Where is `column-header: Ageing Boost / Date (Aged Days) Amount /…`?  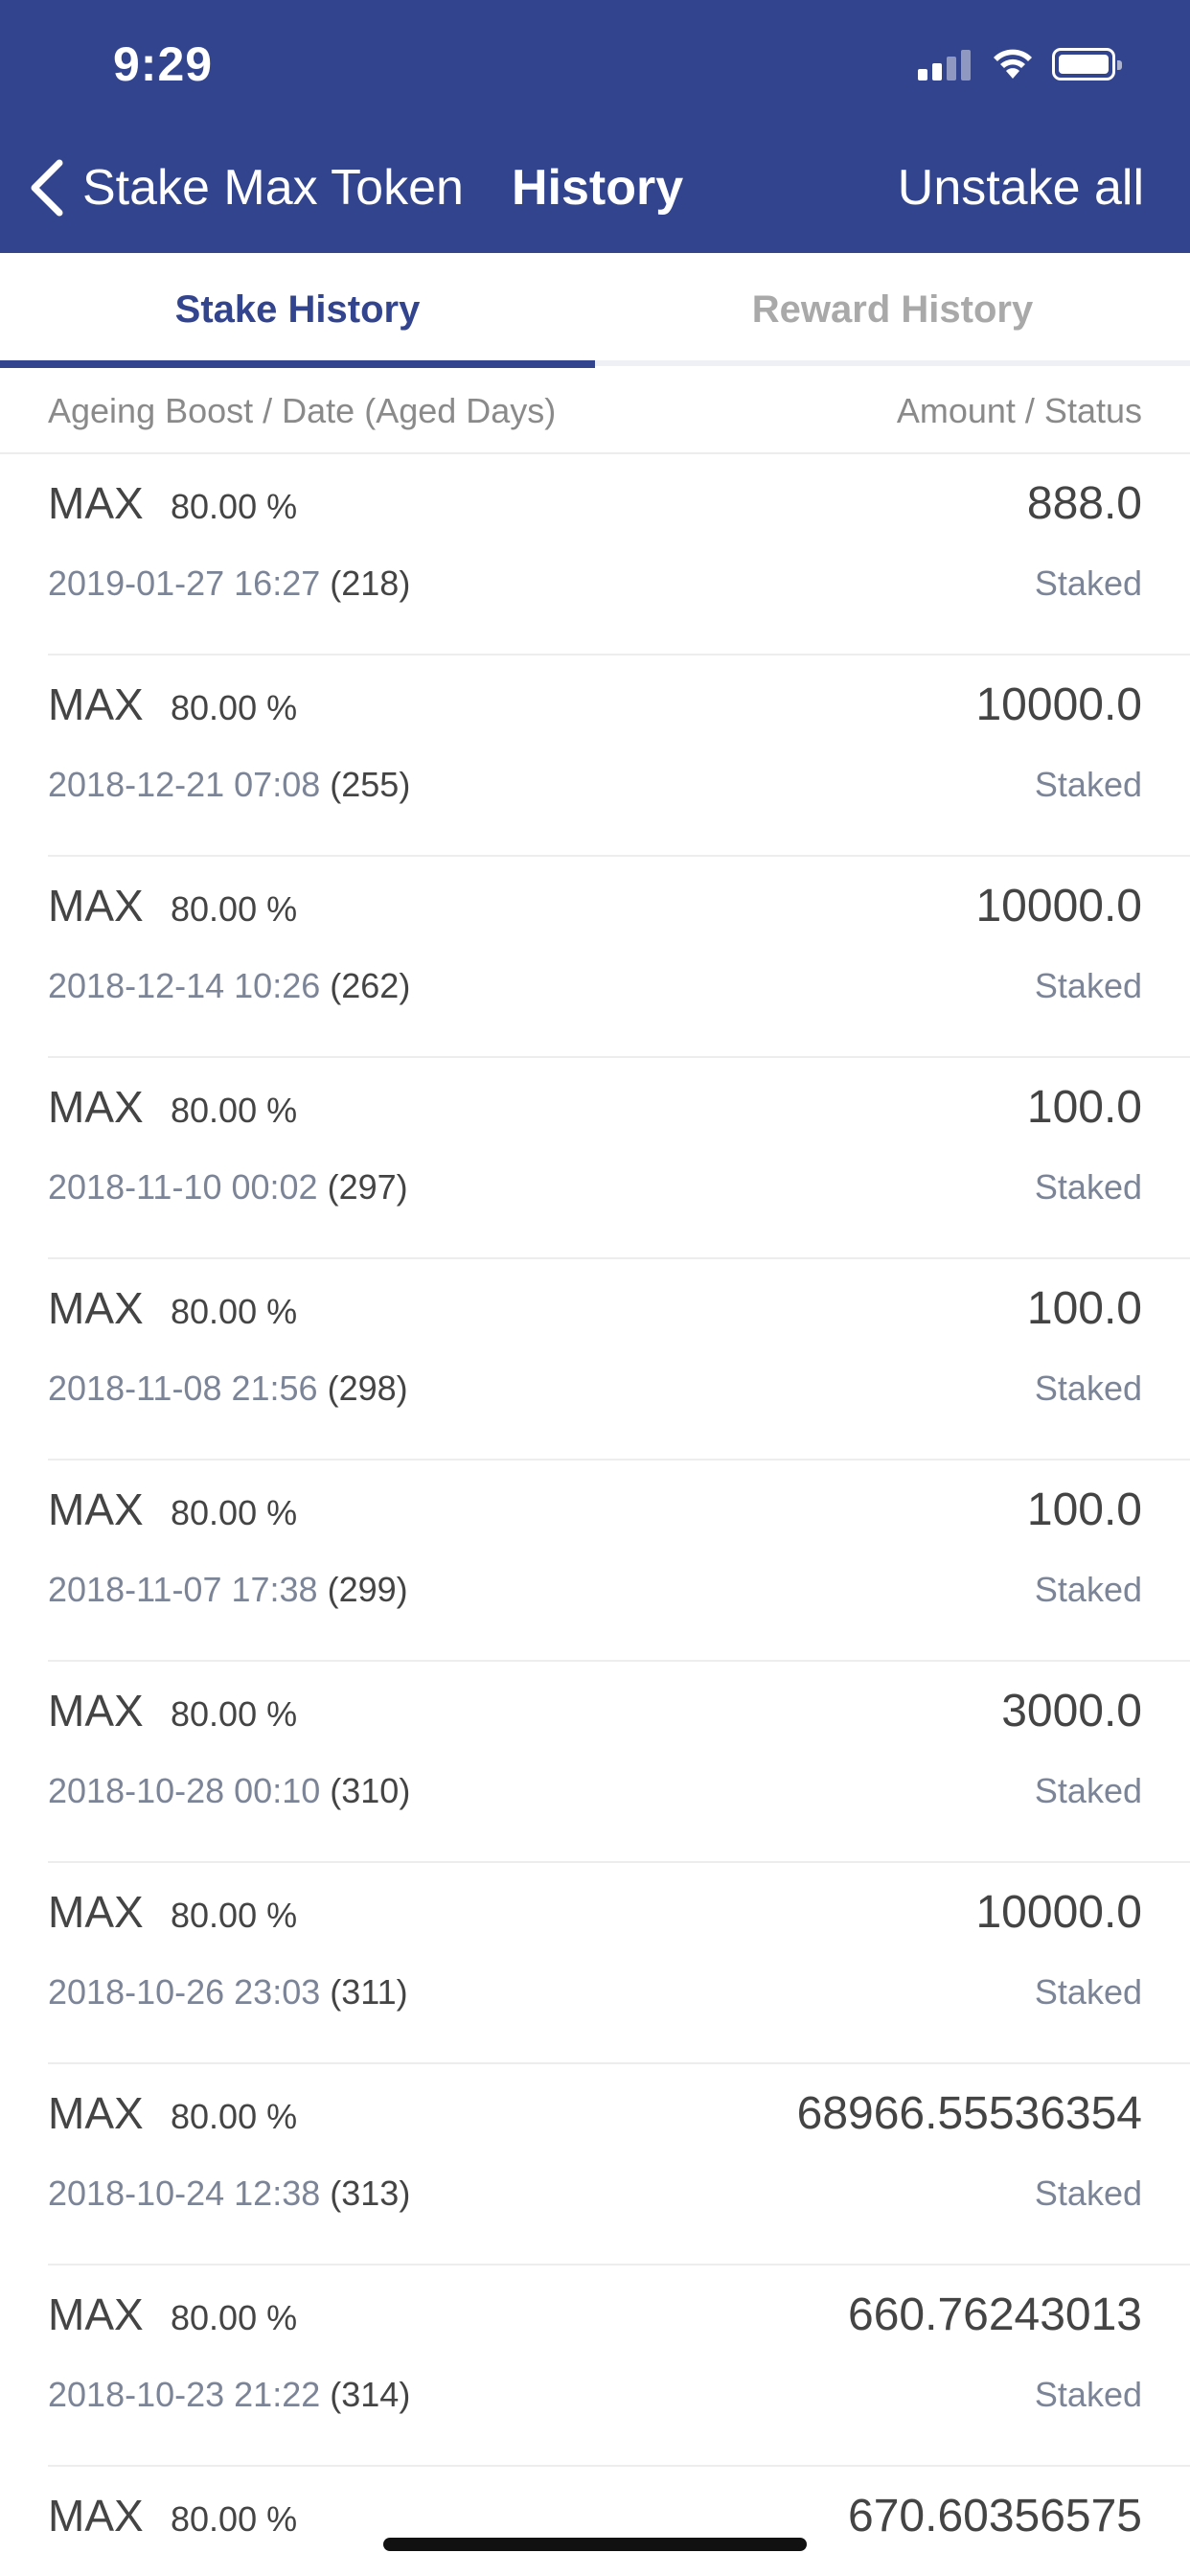
column-header: Ageing Boost / Date (Aged Days) Amount /… is located at coordinates (595, 413).